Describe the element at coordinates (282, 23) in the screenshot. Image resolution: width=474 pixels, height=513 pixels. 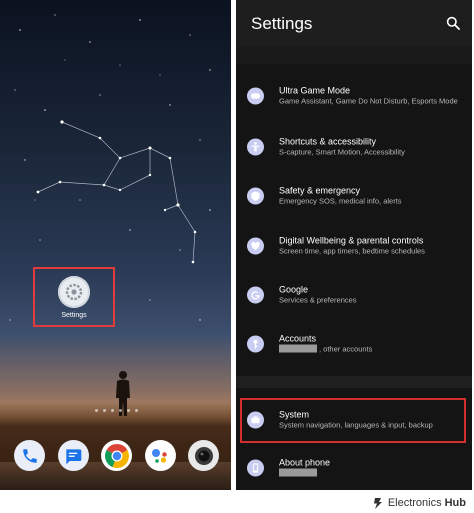
I see `page-title: Settings` at that location.